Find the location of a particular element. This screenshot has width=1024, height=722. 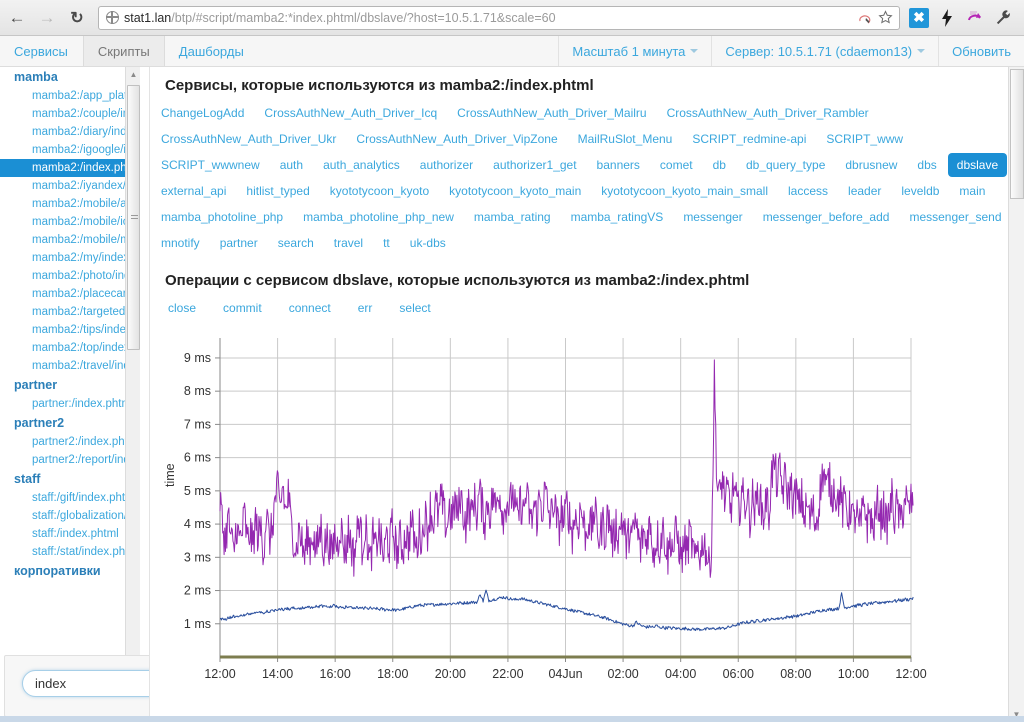

service-tag: CrossAuthNew_Auth_Driver_VipZone is located at coordinates (456, 139).